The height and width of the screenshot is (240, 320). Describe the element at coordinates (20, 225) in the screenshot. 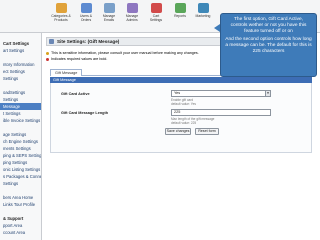

I see `sidebar-item: pport Area` at that location.